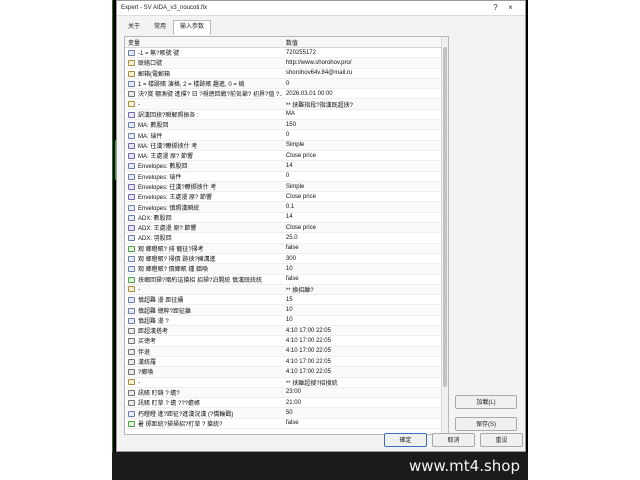 The width and height of the screenshot is (640, 480). What do you see at coordinates (365, 115) in the screenshot?
I see `parameter-value: MA` at bounding box center [365, 115].